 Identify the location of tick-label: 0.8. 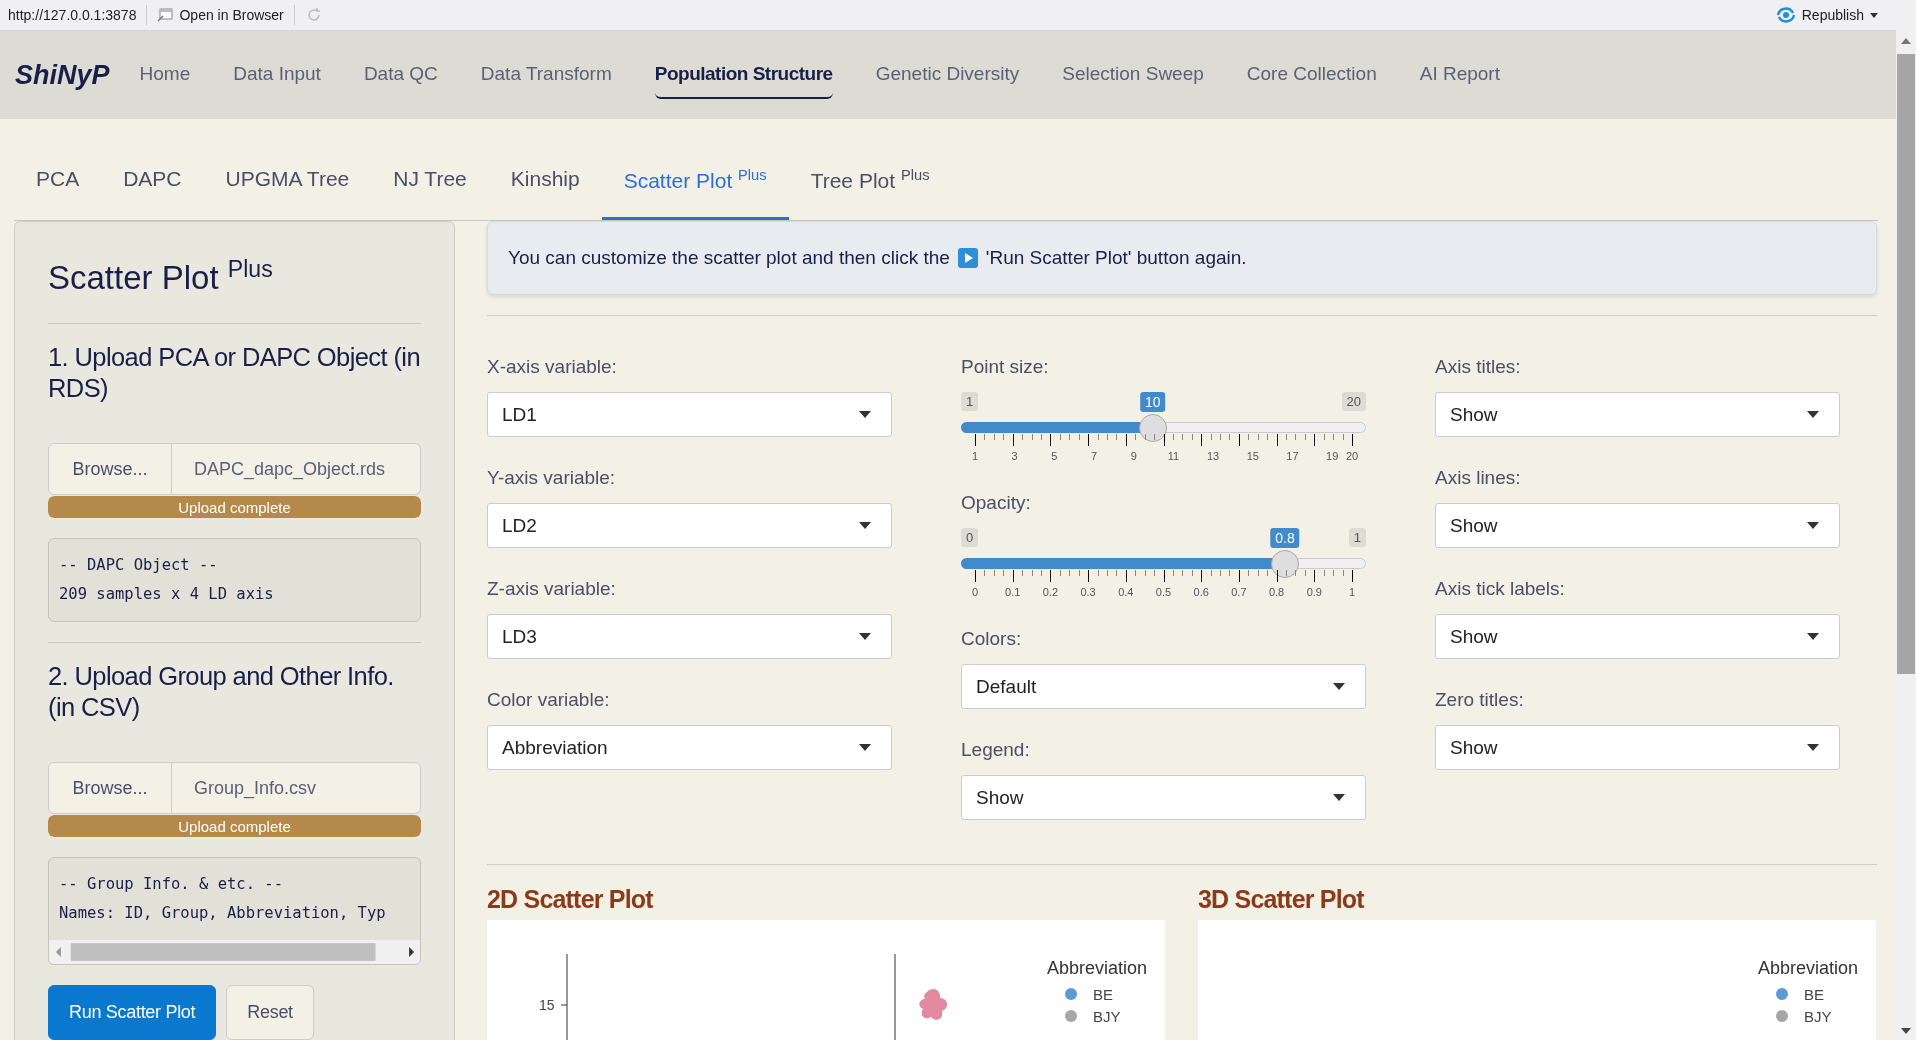
(1276, 592).